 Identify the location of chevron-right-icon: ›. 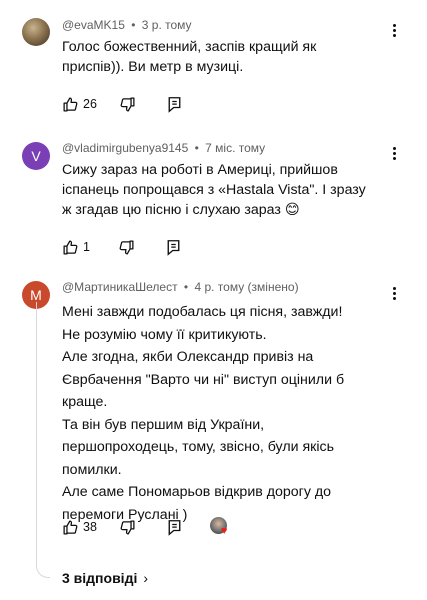
(146, 578).